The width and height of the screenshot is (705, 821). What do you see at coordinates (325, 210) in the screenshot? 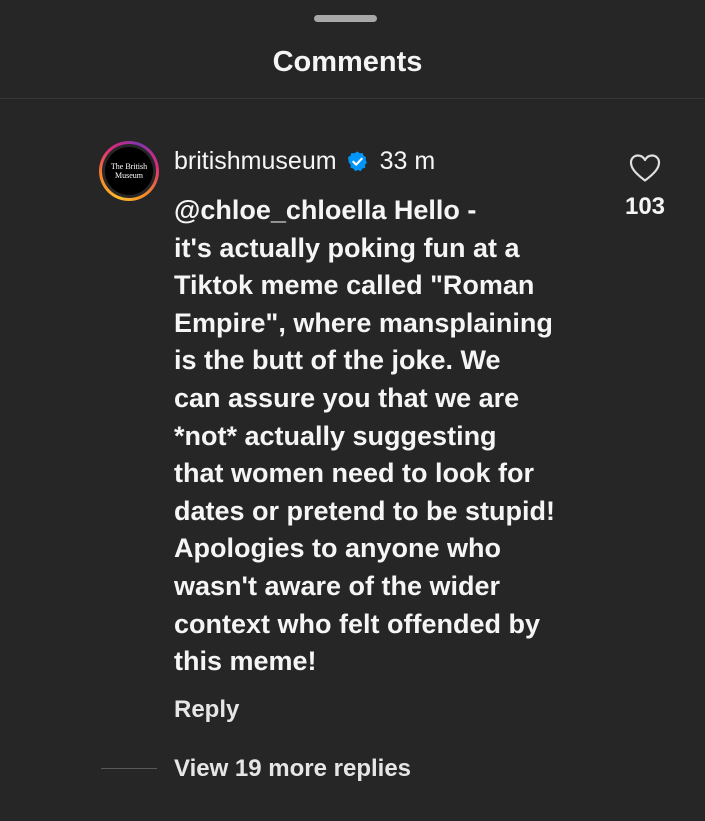
I see `comment-text-line: @chloe_chloella Hello -` at bounding box center [325, 210].